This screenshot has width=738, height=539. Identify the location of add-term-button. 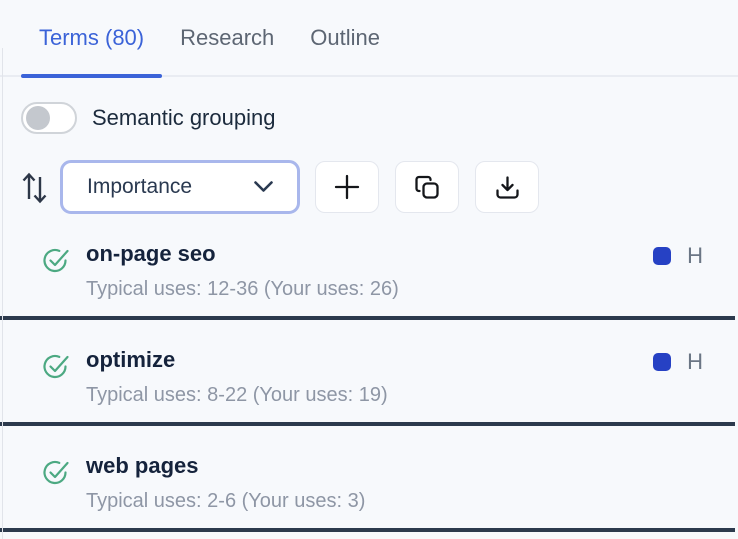
(347, 187).